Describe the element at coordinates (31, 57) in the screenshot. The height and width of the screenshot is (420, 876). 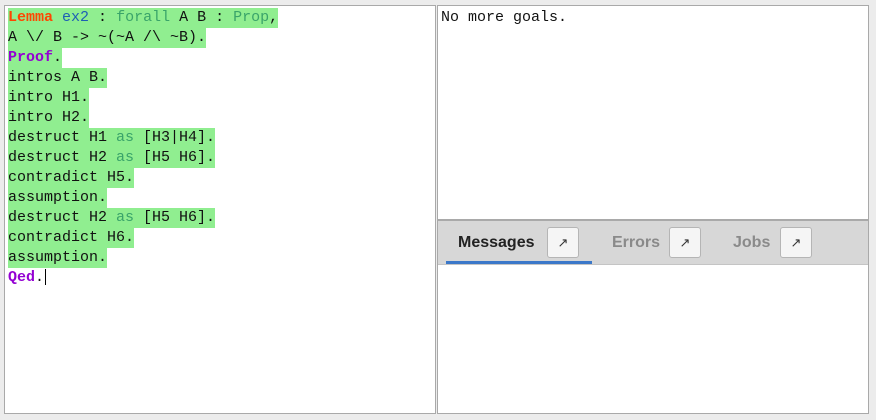
I see `keyword-token: Proof` at that location.